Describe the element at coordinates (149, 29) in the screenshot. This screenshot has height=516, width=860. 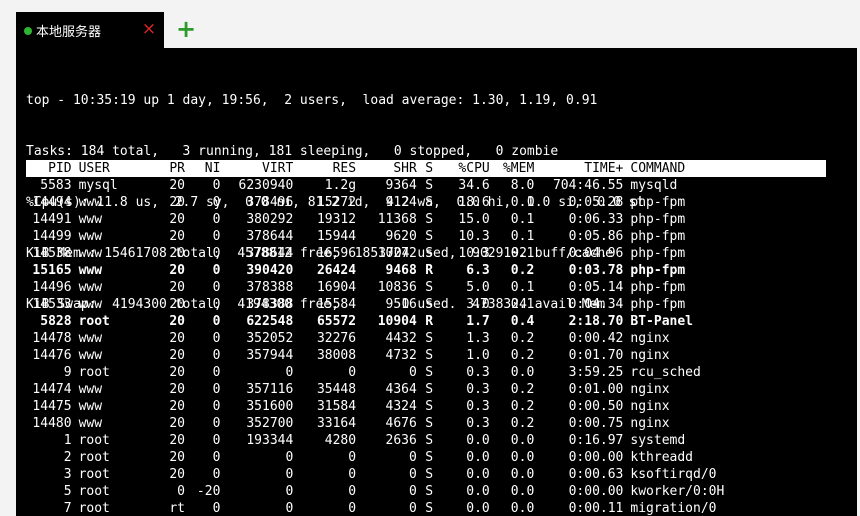
I see `close-icon: ×` at that location.